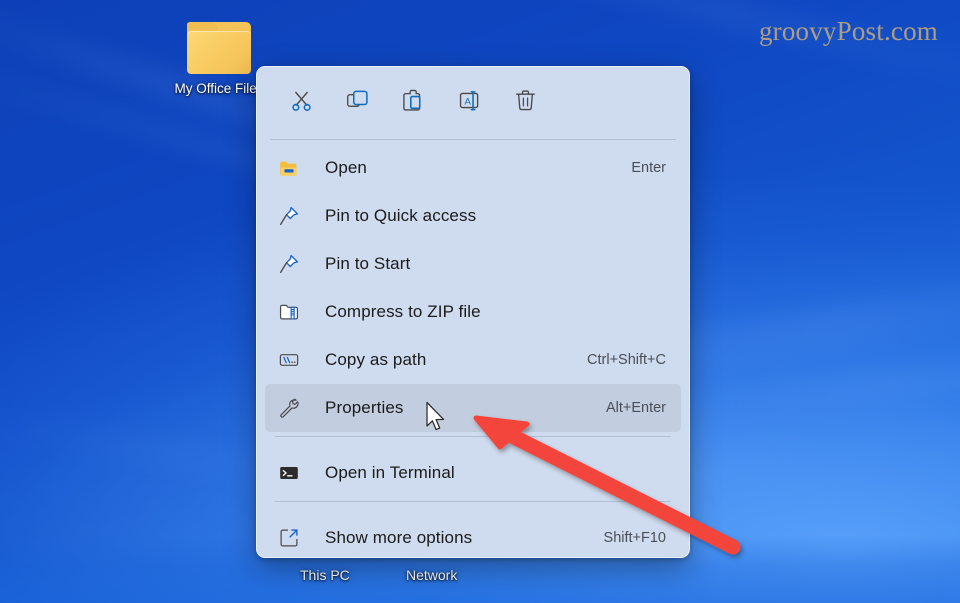  What do you see at coordinates (293, 473) in the screenshot?
I see `terminal-icon` at bounding box center [293, 473].